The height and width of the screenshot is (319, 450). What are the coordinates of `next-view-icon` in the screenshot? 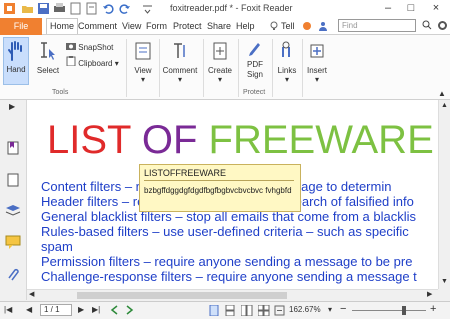 It's located at (129, 310).